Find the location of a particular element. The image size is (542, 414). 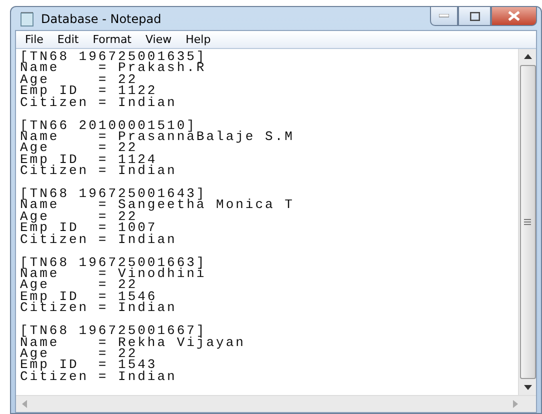

close-icon is located at coordinates (514, 16).